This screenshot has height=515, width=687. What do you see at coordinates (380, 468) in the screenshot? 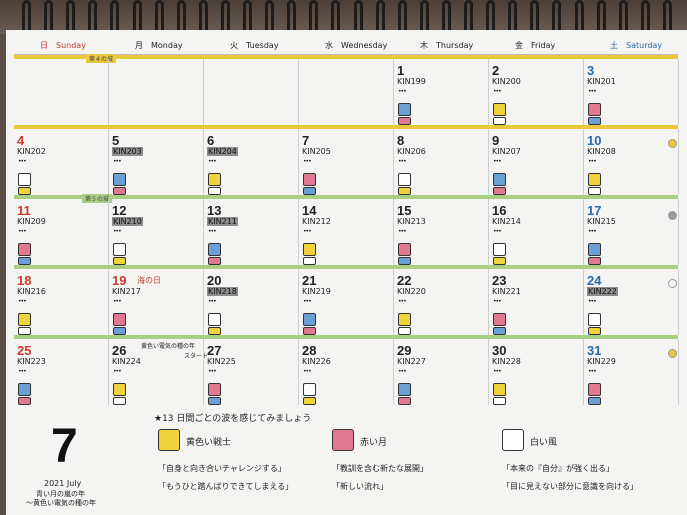
I see `legend-quote: 「教訓を含む新たな展開」` at bounding box center [380, 468].